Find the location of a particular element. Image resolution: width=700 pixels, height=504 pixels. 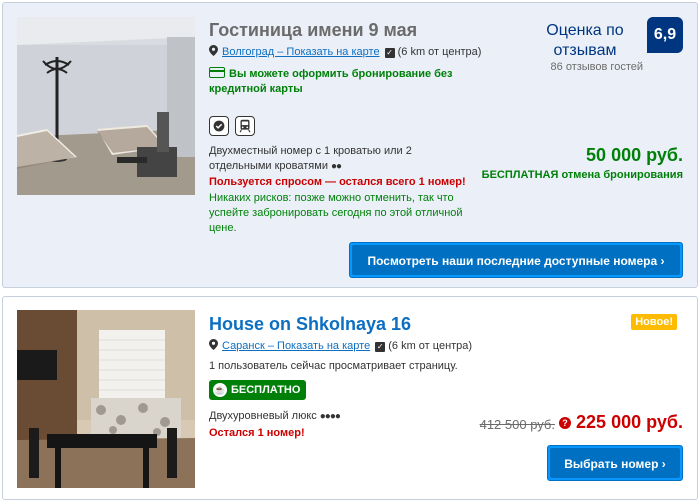

credit-card-icon is located at coordinates (217, 72).